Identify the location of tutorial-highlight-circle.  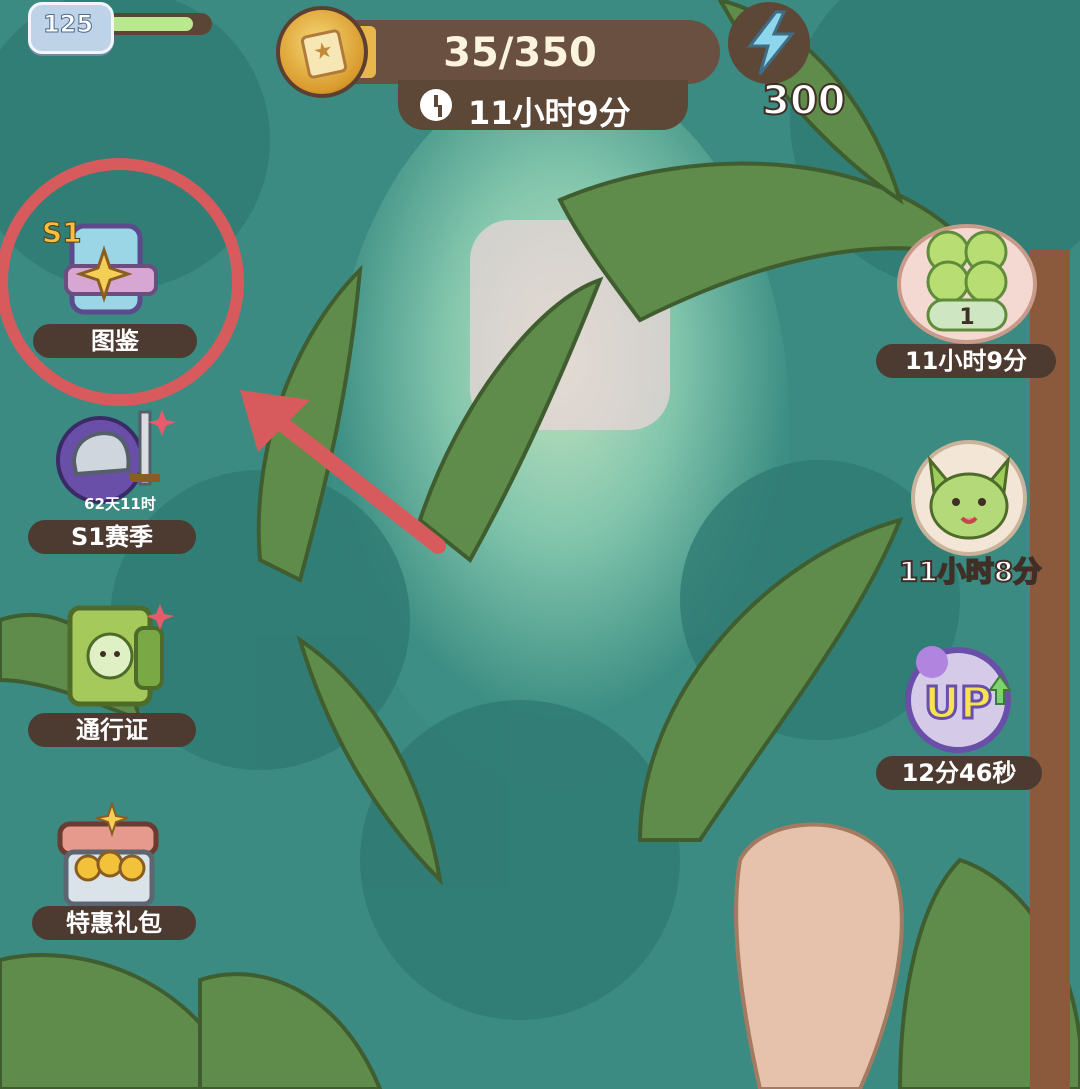
(122, 282).